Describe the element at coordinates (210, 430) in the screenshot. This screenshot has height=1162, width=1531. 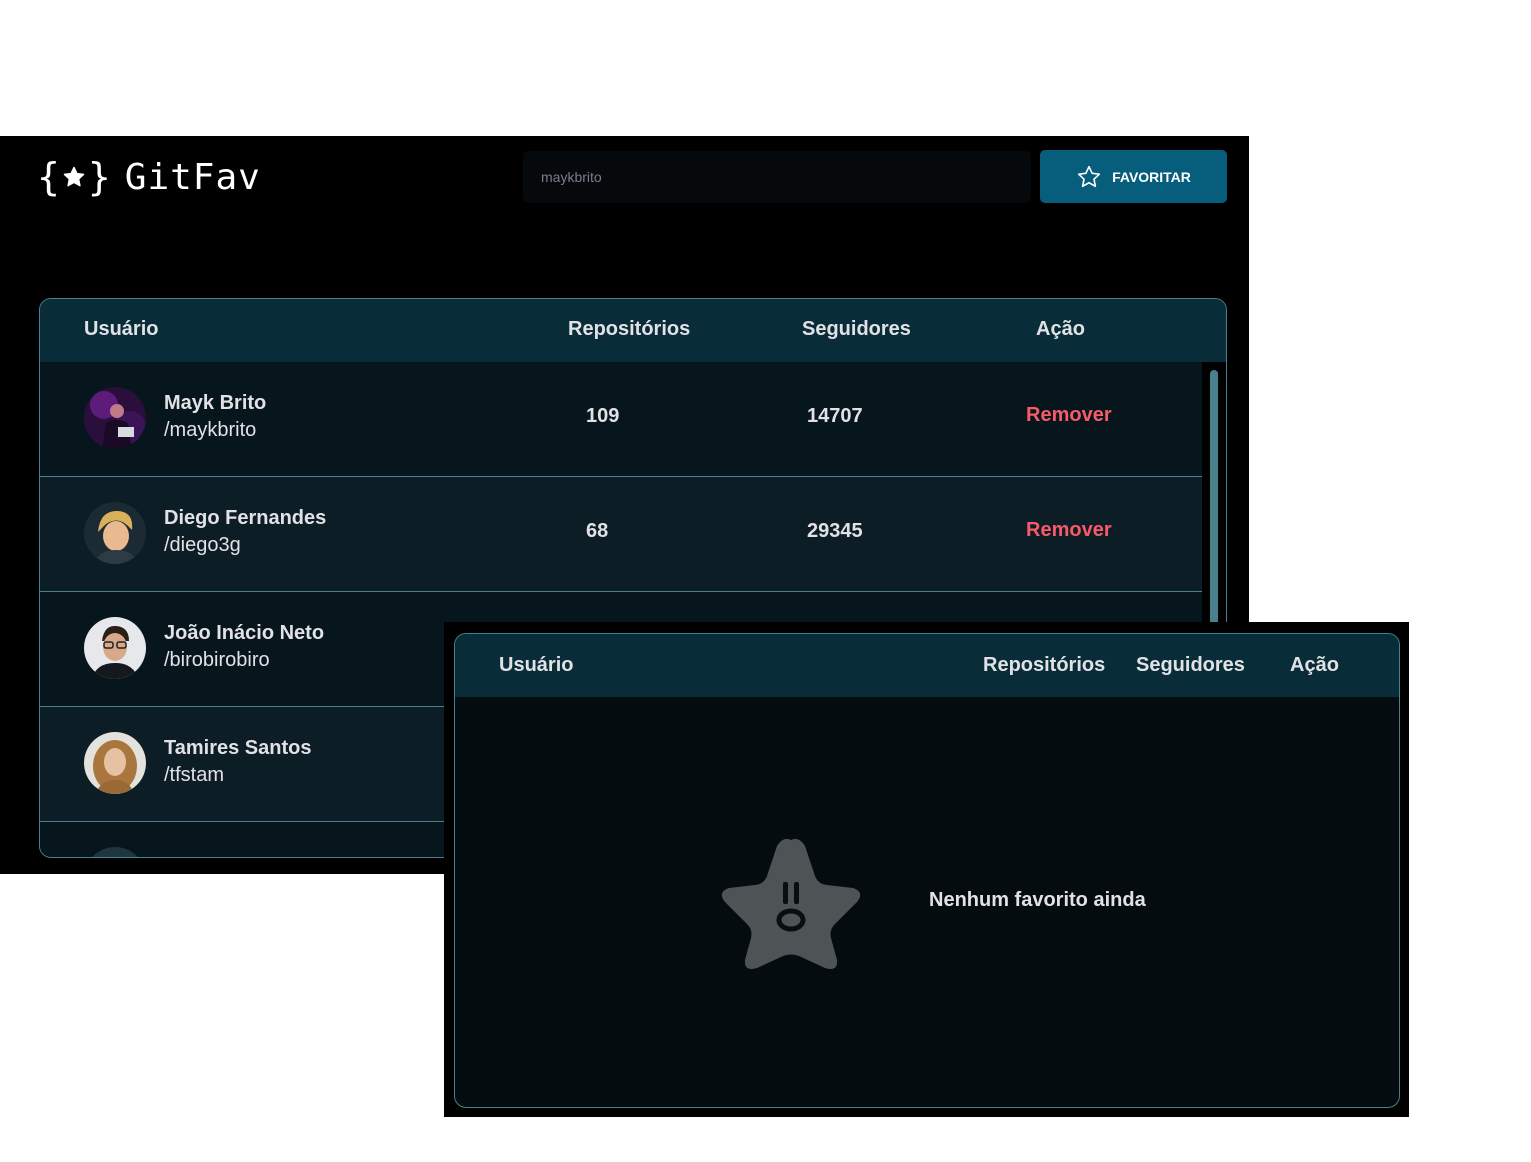
I see `user-login: /maykbrito` at that location.